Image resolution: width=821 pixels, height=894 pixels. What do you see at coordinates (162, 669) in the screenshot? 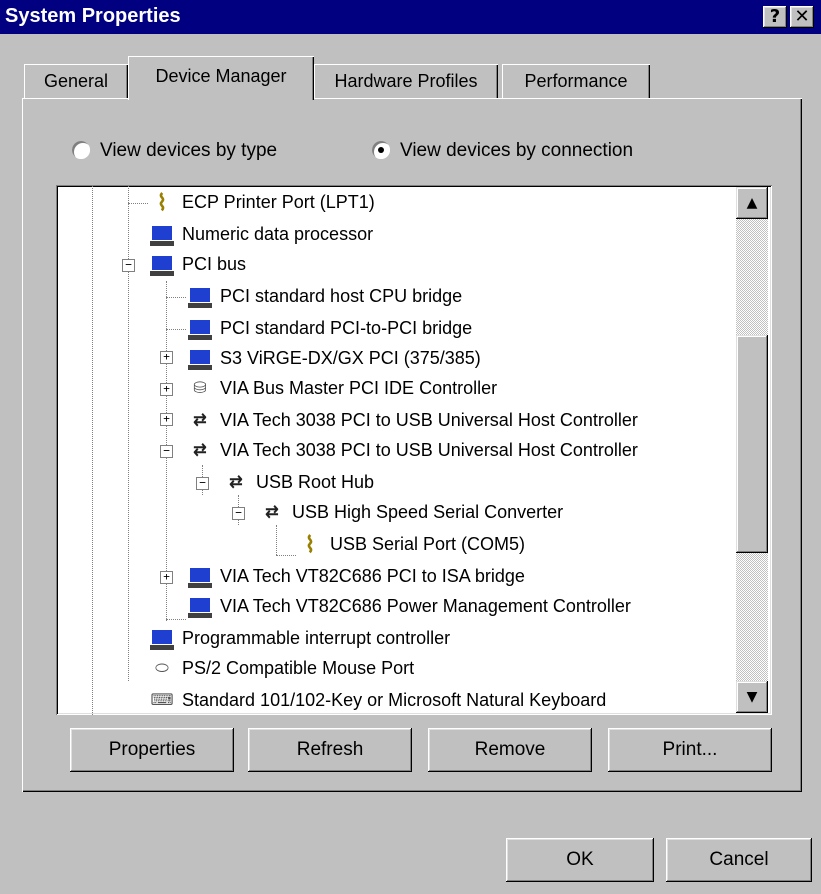
I see `mouse-icon` at bounding box center [162, 669].